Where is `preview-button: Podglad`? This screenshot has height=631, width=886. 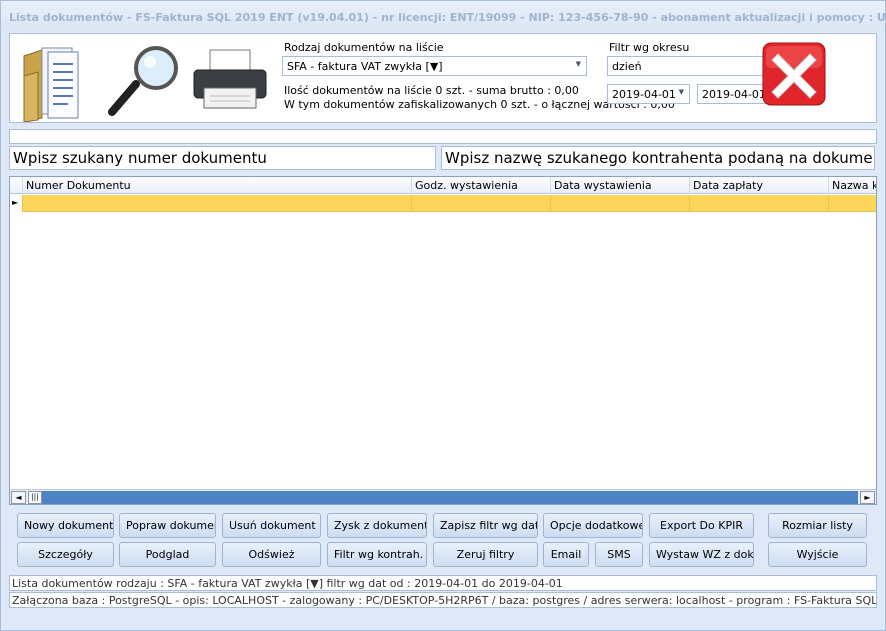
preview-button: Podglad is located at coordinates (167, 554).